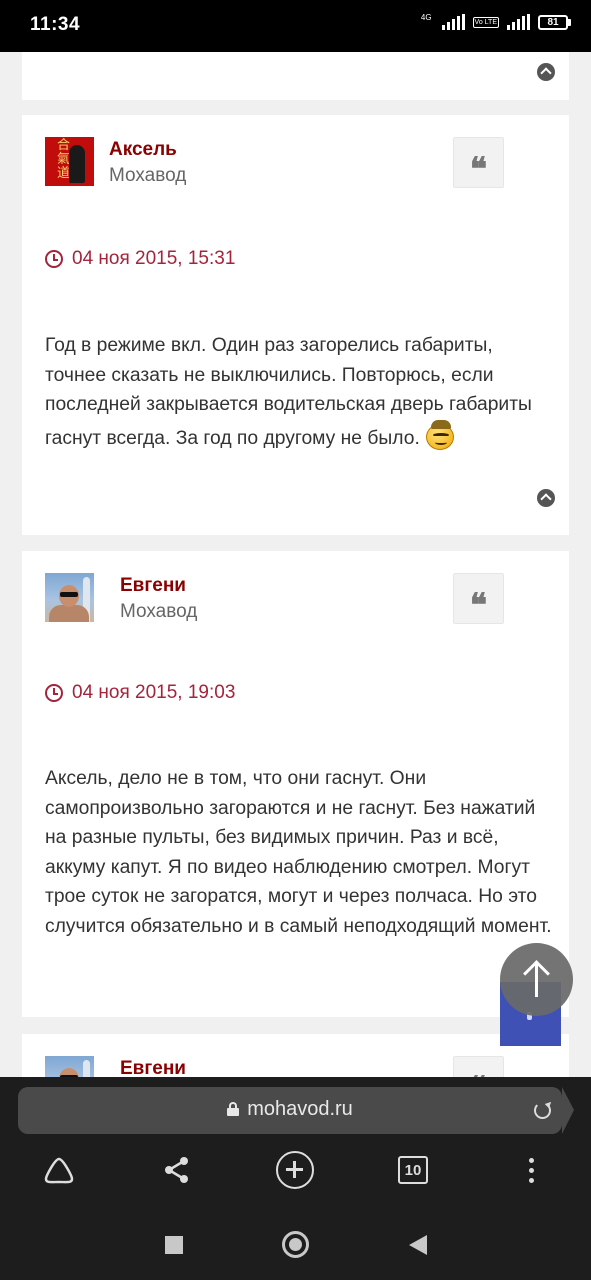 This screenshot has width=591, height=1280. I want to click on back-icon, so click(418, 1245).